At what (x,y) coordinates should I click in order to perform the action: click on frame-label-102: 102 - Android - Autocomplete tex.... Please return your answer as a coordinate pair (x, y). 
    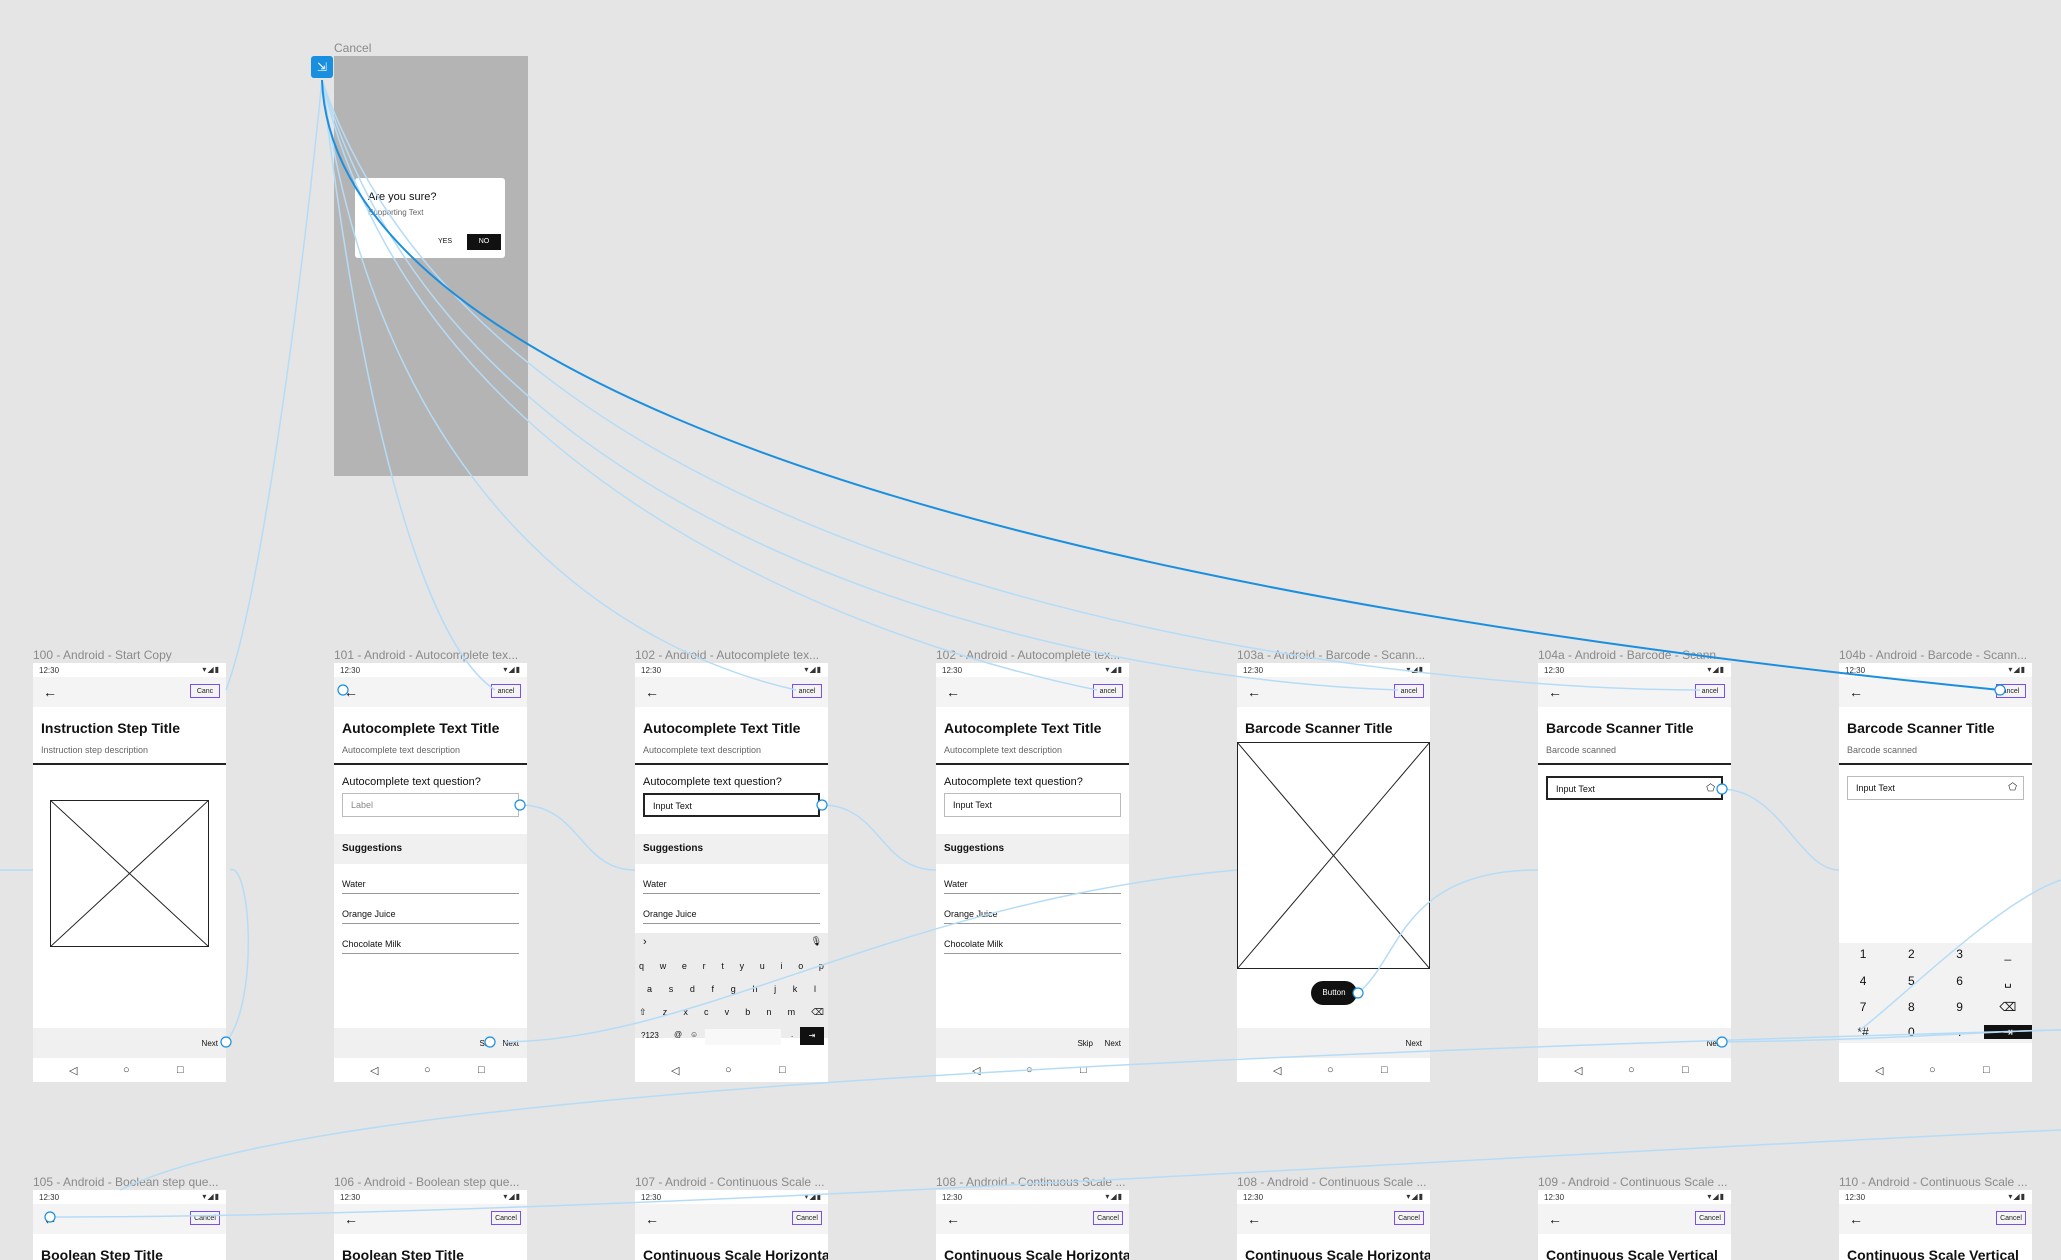
    Looking at the image, I should click on (731, 655).